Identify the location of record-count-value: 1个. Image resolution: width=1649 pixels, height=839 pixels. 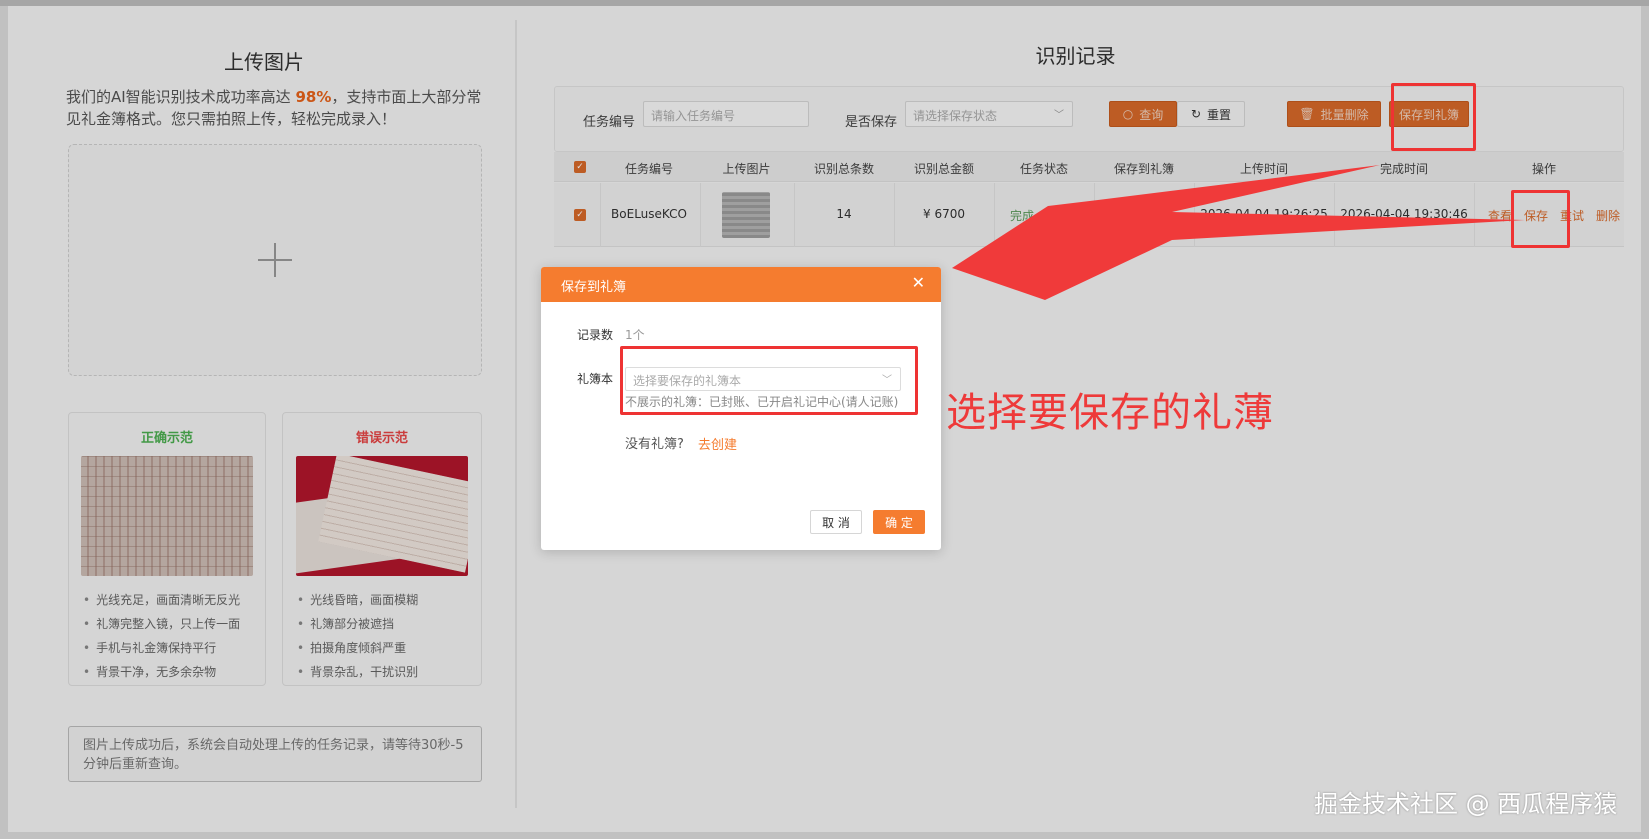
(635, 335).